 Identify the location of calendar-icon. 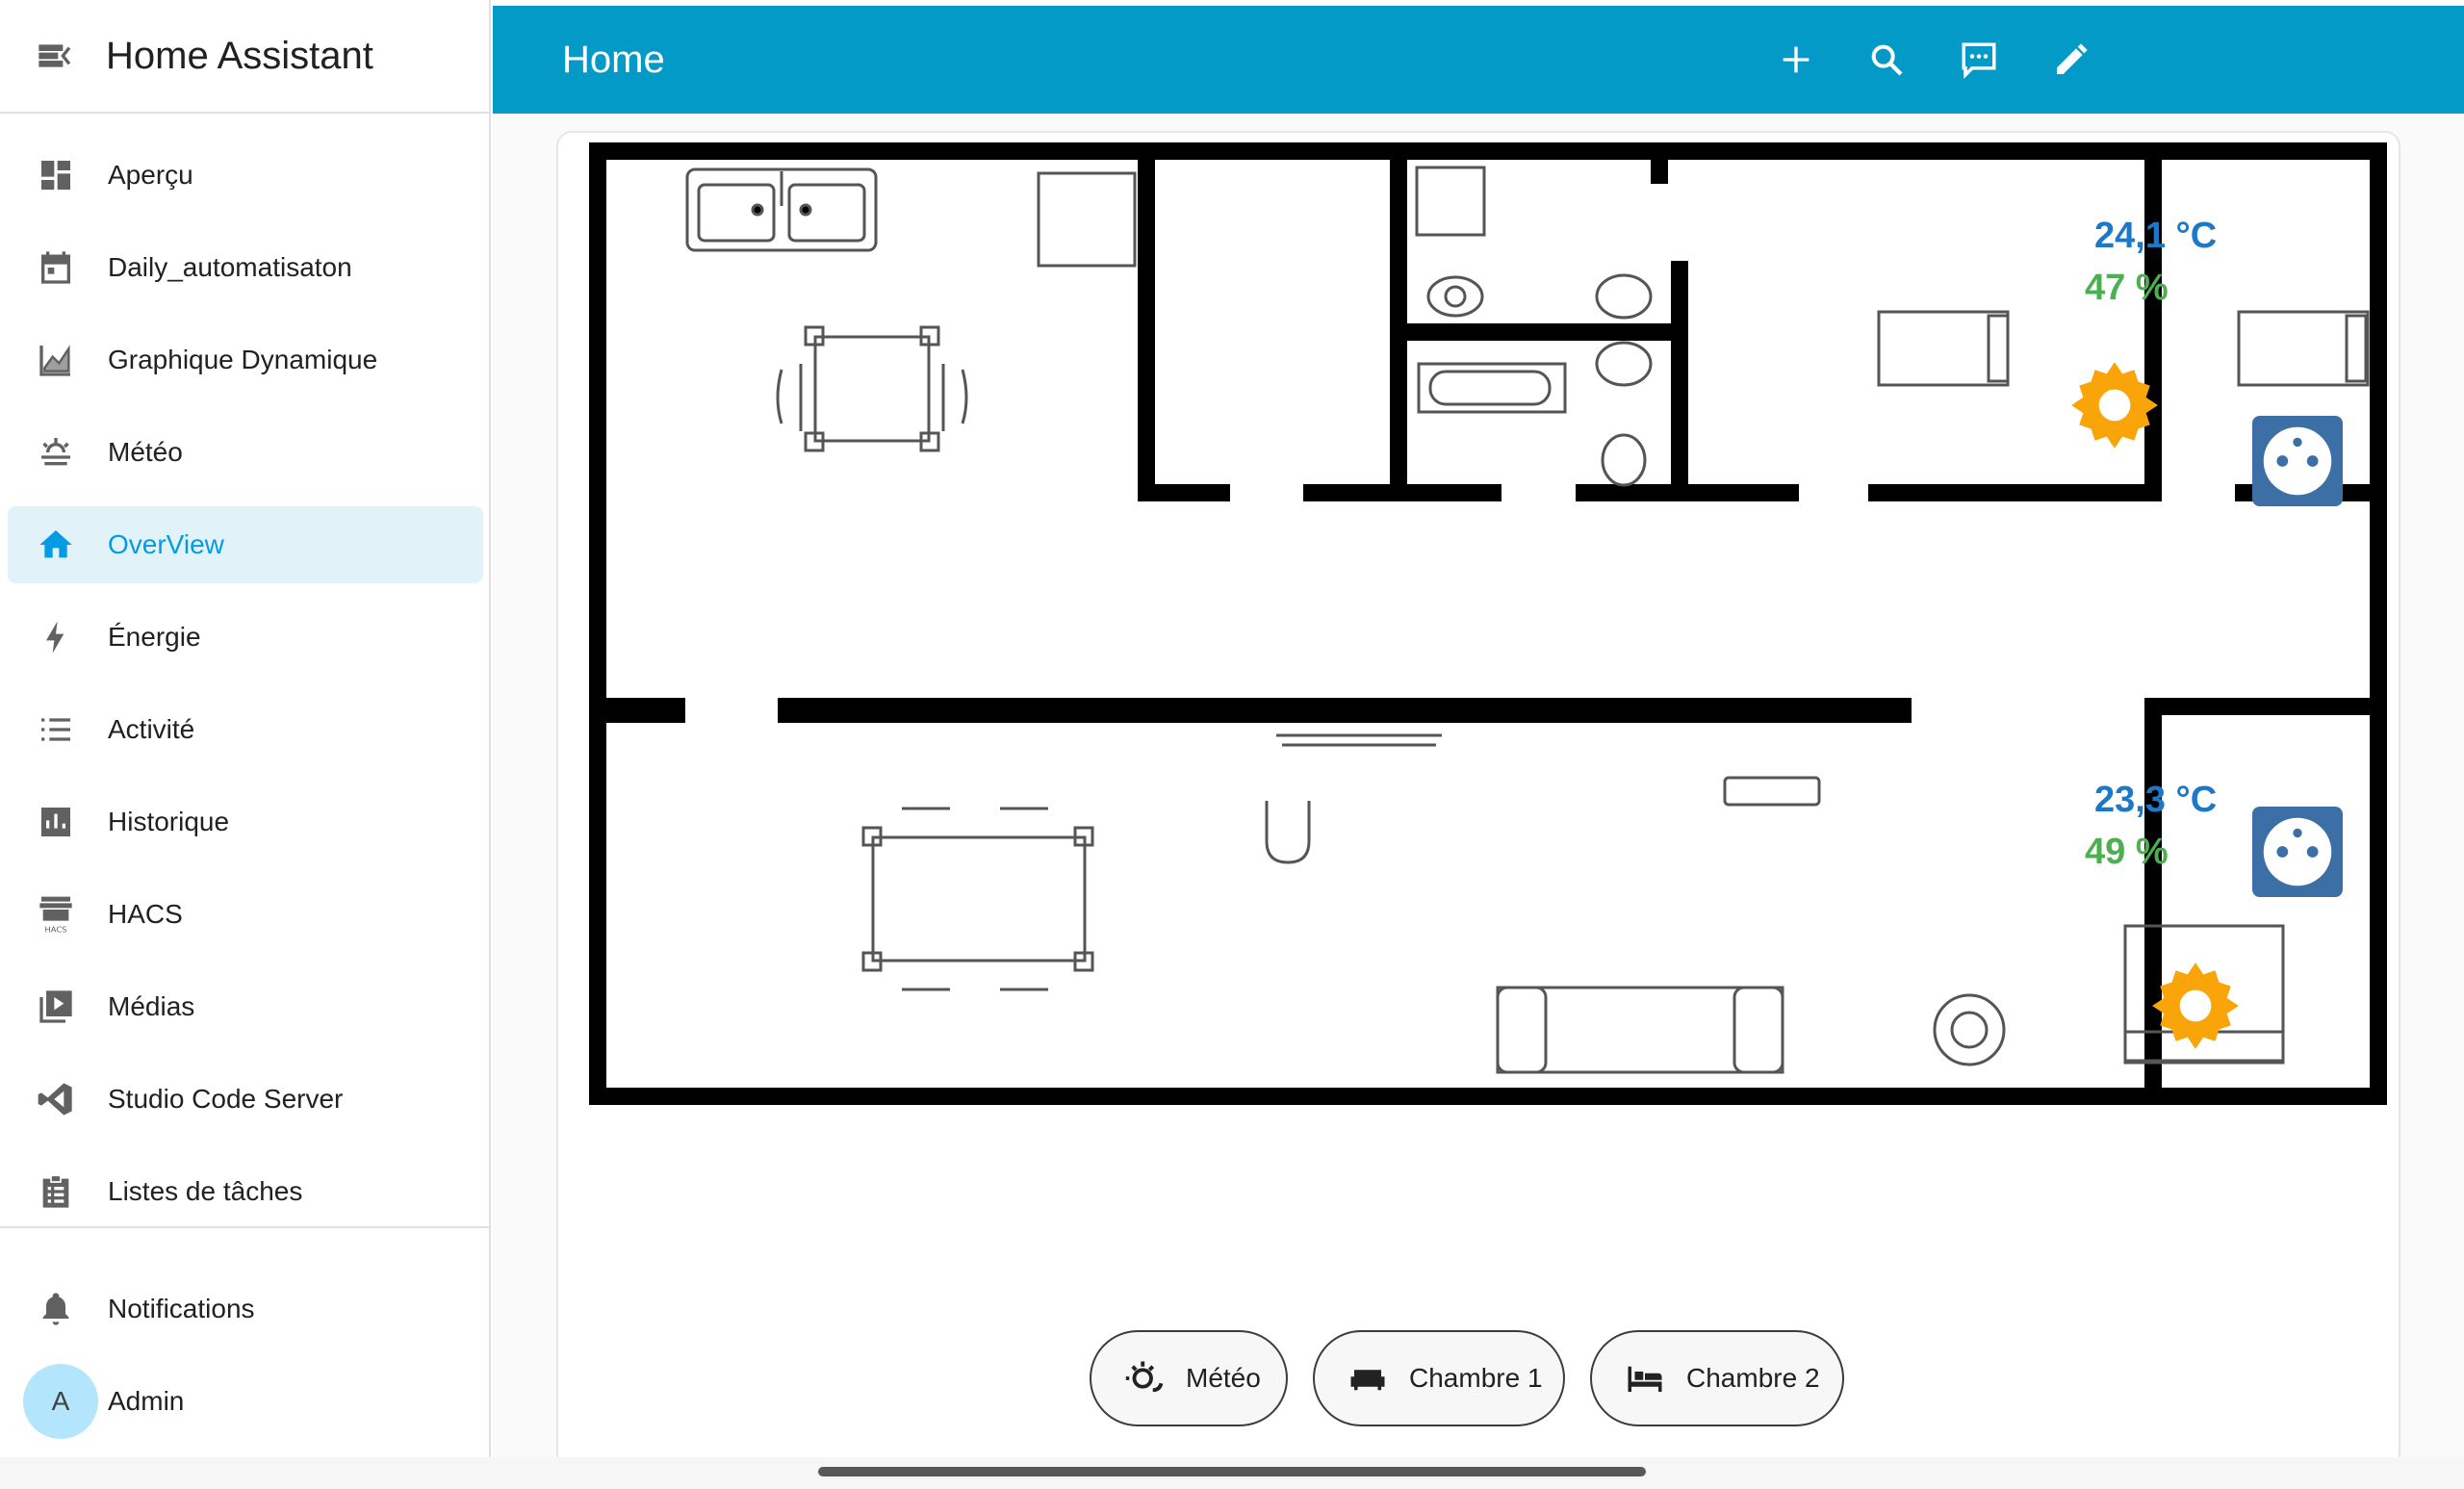
(56, 267).